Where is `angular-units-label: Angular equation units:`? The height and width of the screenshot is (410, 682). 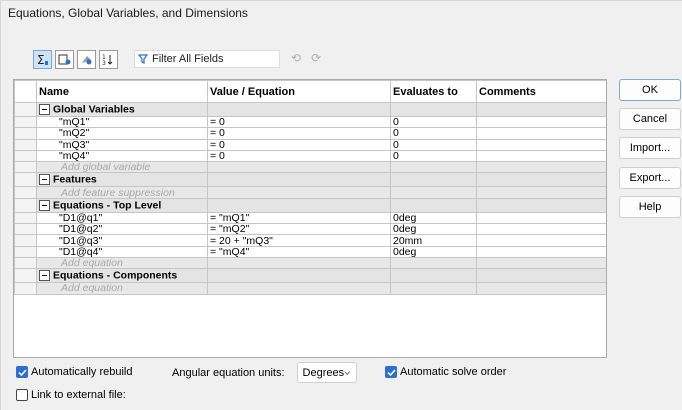
angular-units-label: Angular equation units: is located at coordinates (228, 372).